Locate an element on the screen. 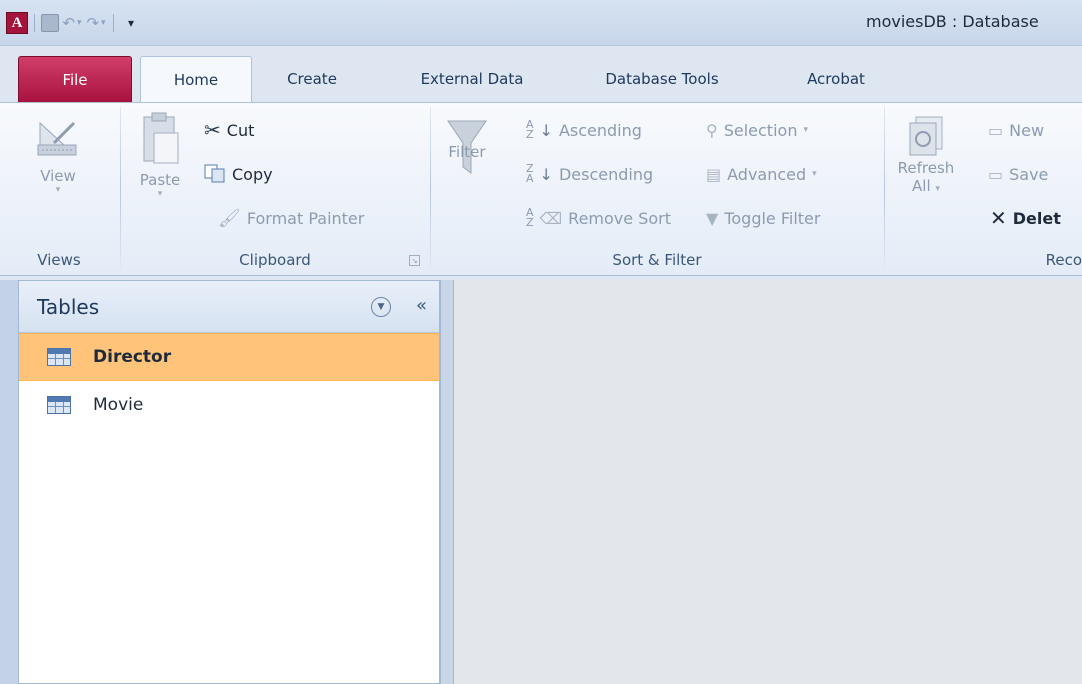  paste-label: Paste is located at coordinates (160, 180).